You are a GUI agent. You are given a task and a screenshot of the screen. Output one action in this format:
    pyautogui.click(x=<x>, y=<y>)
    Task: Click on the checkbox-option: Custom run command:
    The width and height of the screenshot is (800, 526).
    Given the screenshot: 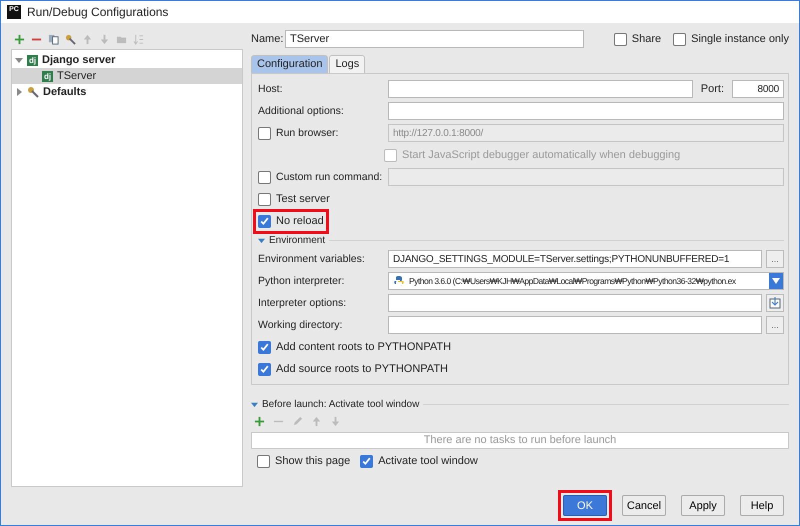 What is the action you would take?
    pyautogui.click(x=322, y=177)
    